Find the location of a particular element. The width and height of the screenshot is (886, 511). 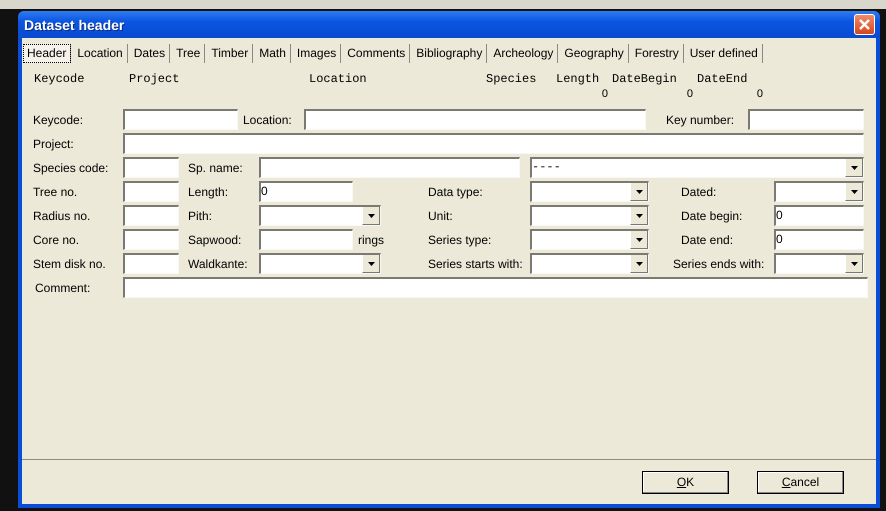

tab: Dates is located at coordinates (150, 53).